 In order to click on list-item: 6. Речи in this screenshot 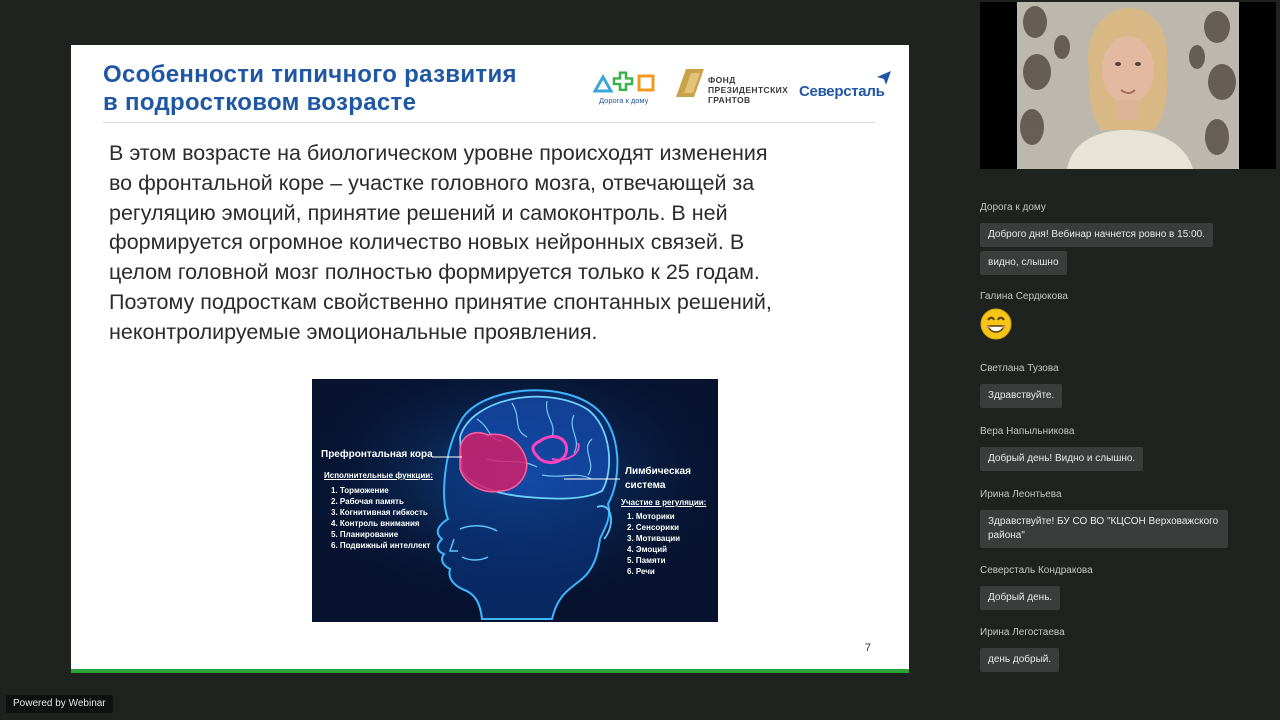, I will do `click(641, 571)`.